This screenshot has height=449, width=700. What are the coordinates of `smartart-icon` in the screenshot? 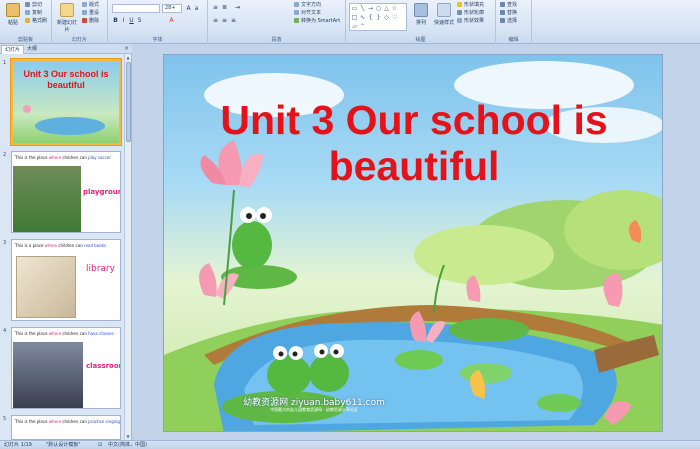 It's located at (296, 20).